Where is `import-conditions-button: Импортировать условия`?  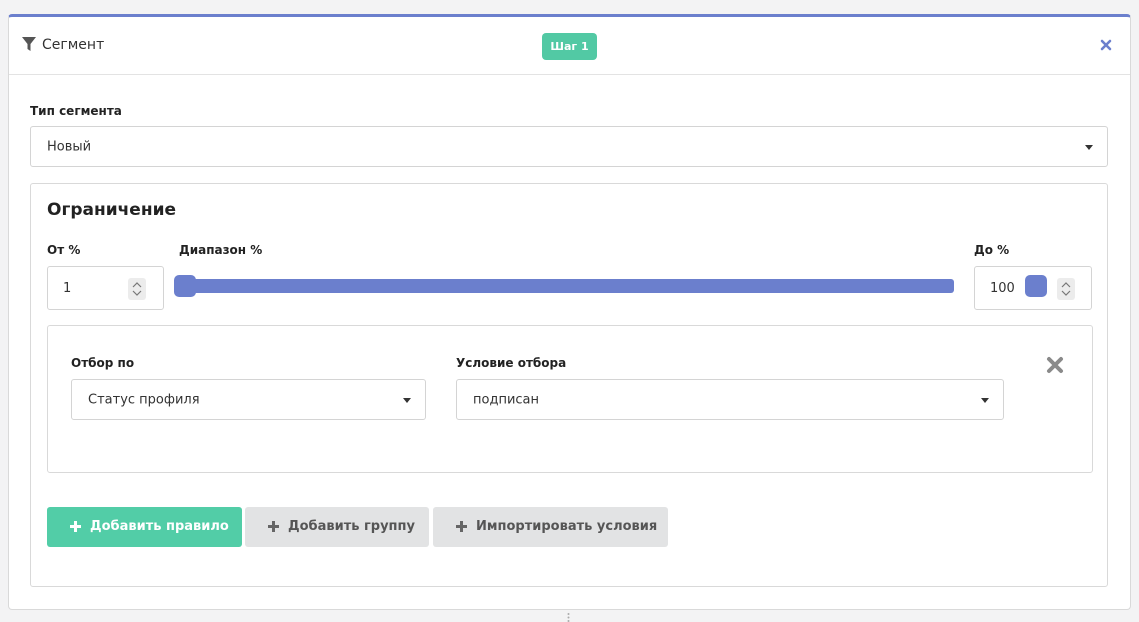
import-conditions-button: Импортировать условия is located at coordinates (550, 527).